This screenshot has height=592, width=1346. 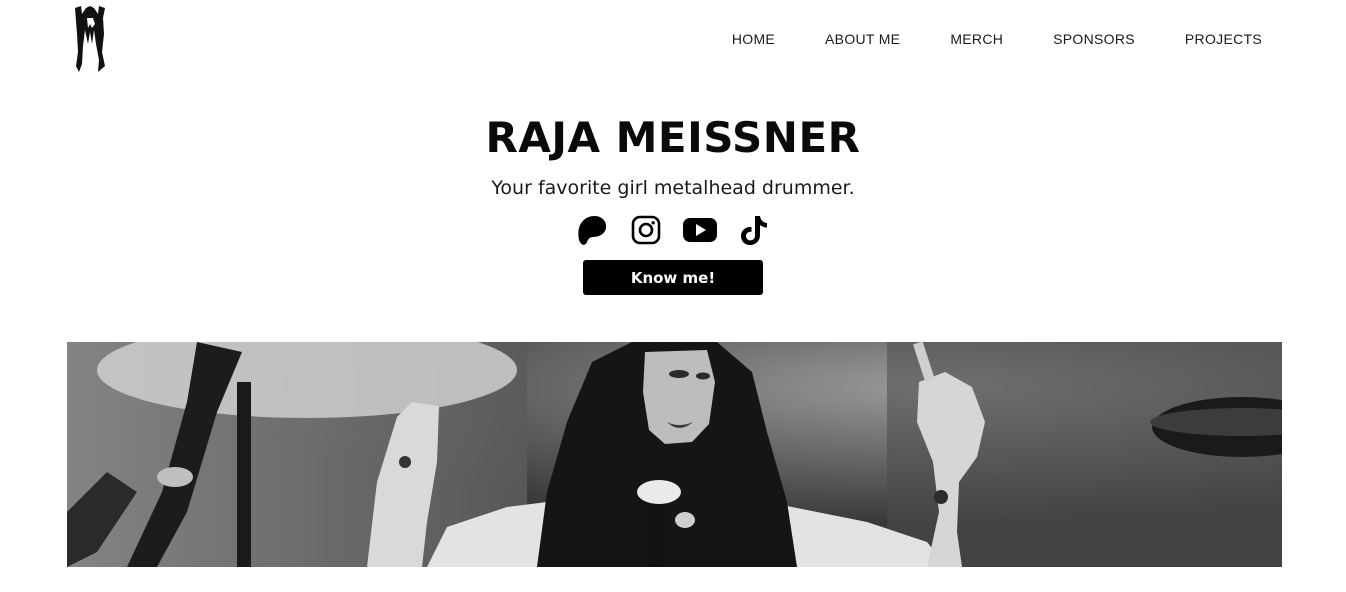 I want to click on tiktok-icon, so click(x=754, y=230).